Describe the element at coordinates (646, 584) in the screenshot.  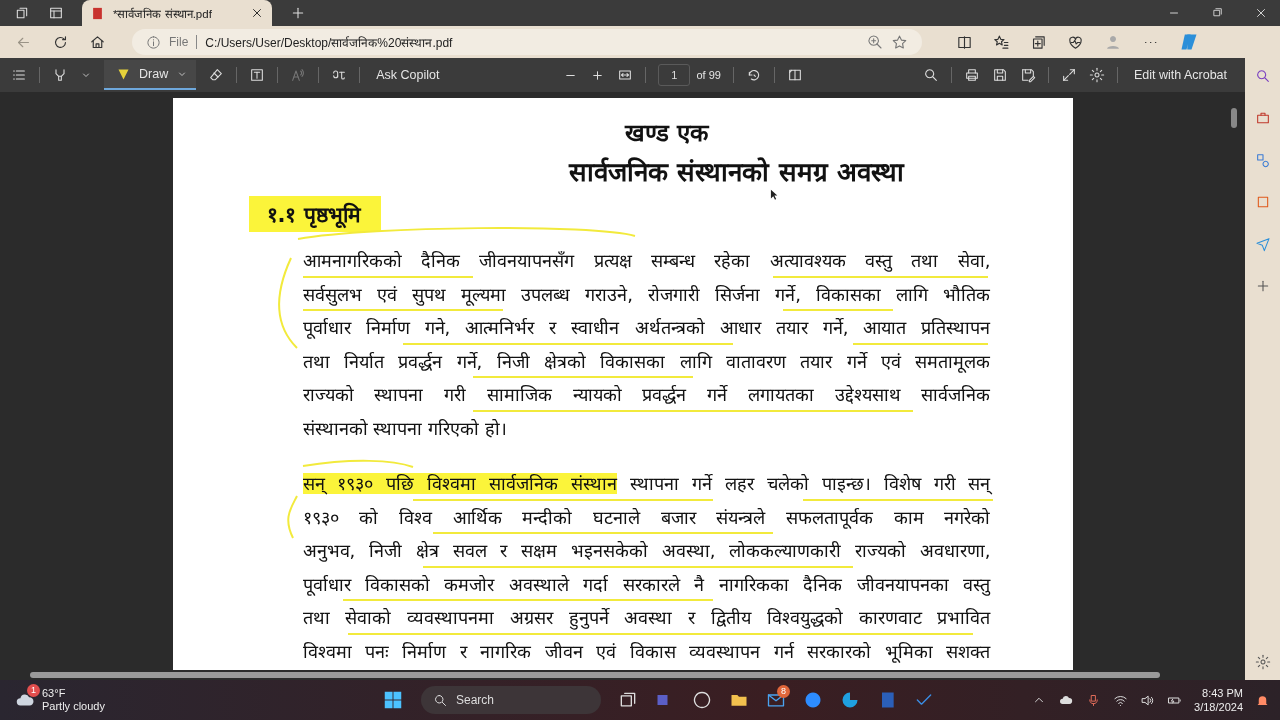
I see `text-line: पूर्वाधार विकासको कमजोर अवस्थाले गर्दा सरकारले नै नागरिकका दैनिक जीवनयापनका वस्तु` at that location.